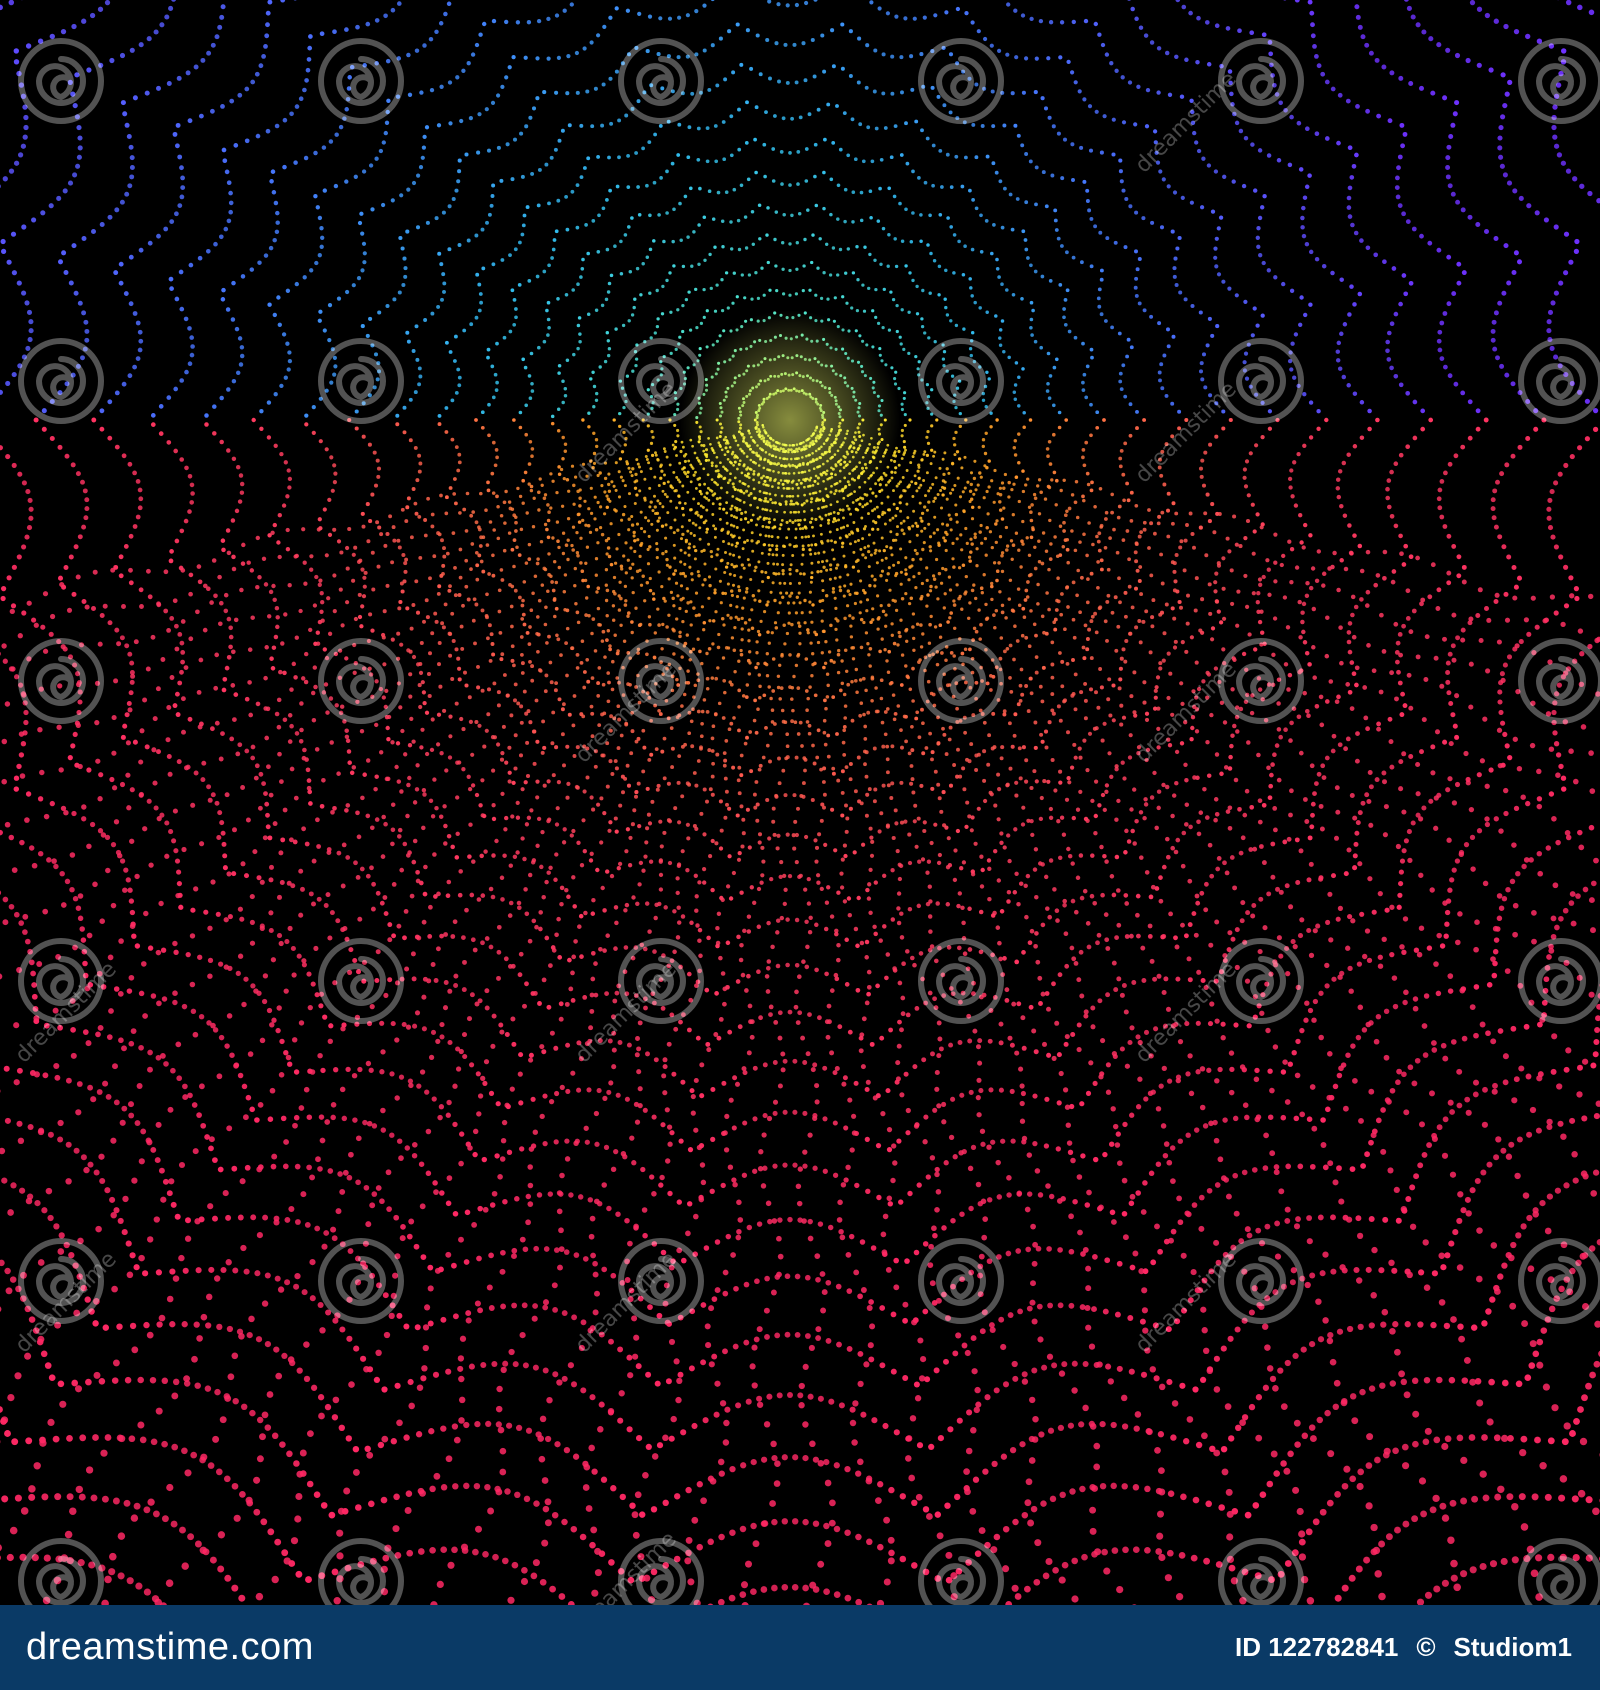 Image resolution: width=1600 pixels, height=1690 pixels. What do you see at coordinates (800, 1647) in the screenshot?
I see `stock-footer-bar: dreamstime.com ID 122782841 © Studiom1` at bounding box center [800, 1647].